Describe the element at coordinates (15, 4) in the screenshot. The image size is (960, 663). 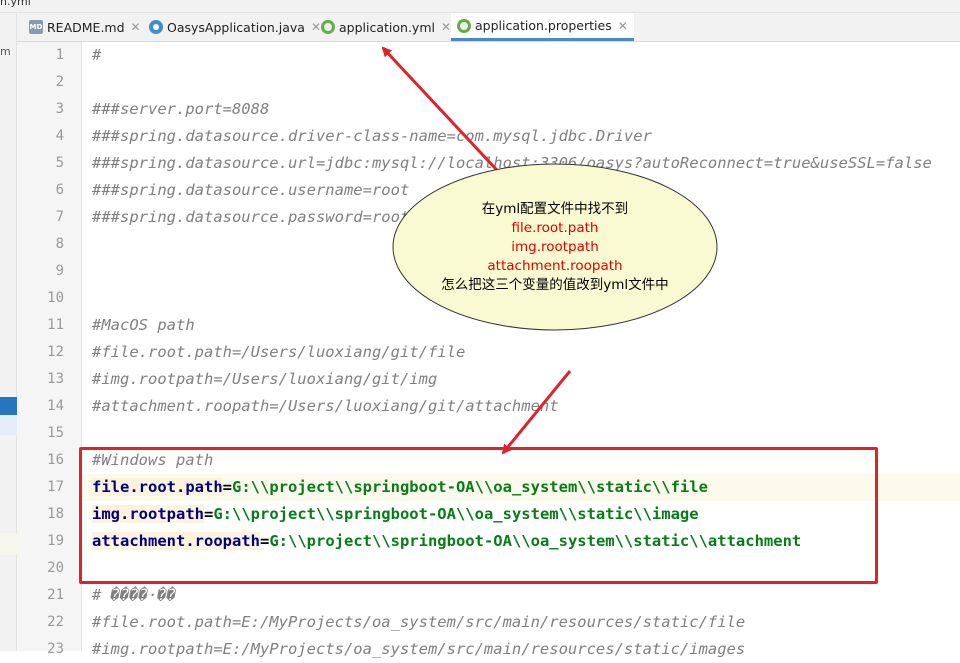
I see `window-title: n.yml` at that location.